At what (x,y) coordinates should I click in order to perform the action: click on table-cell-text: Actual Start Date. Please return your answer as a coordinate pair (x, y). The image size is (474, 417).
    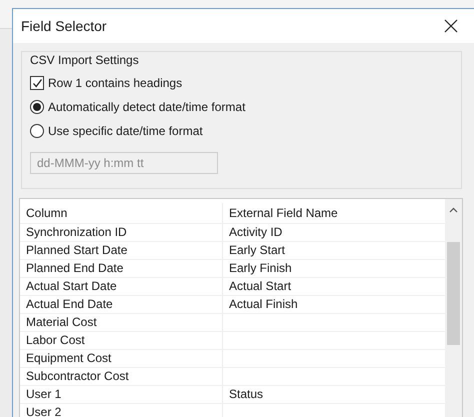
    Looking at the image, I should click on (71, 286).